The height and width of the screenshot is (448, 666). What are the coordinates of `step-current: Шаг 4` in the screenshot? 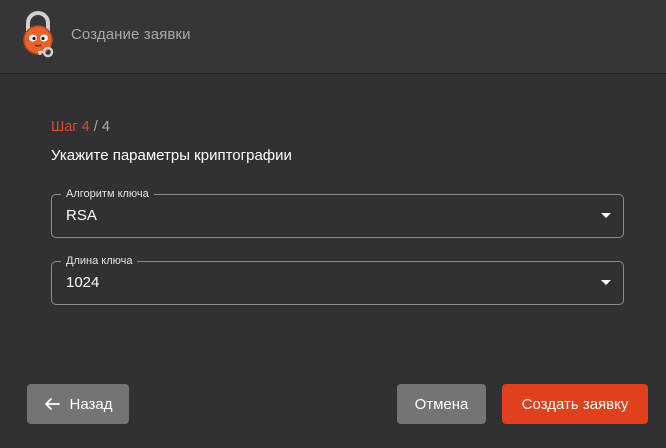 It's located at (70, 127).